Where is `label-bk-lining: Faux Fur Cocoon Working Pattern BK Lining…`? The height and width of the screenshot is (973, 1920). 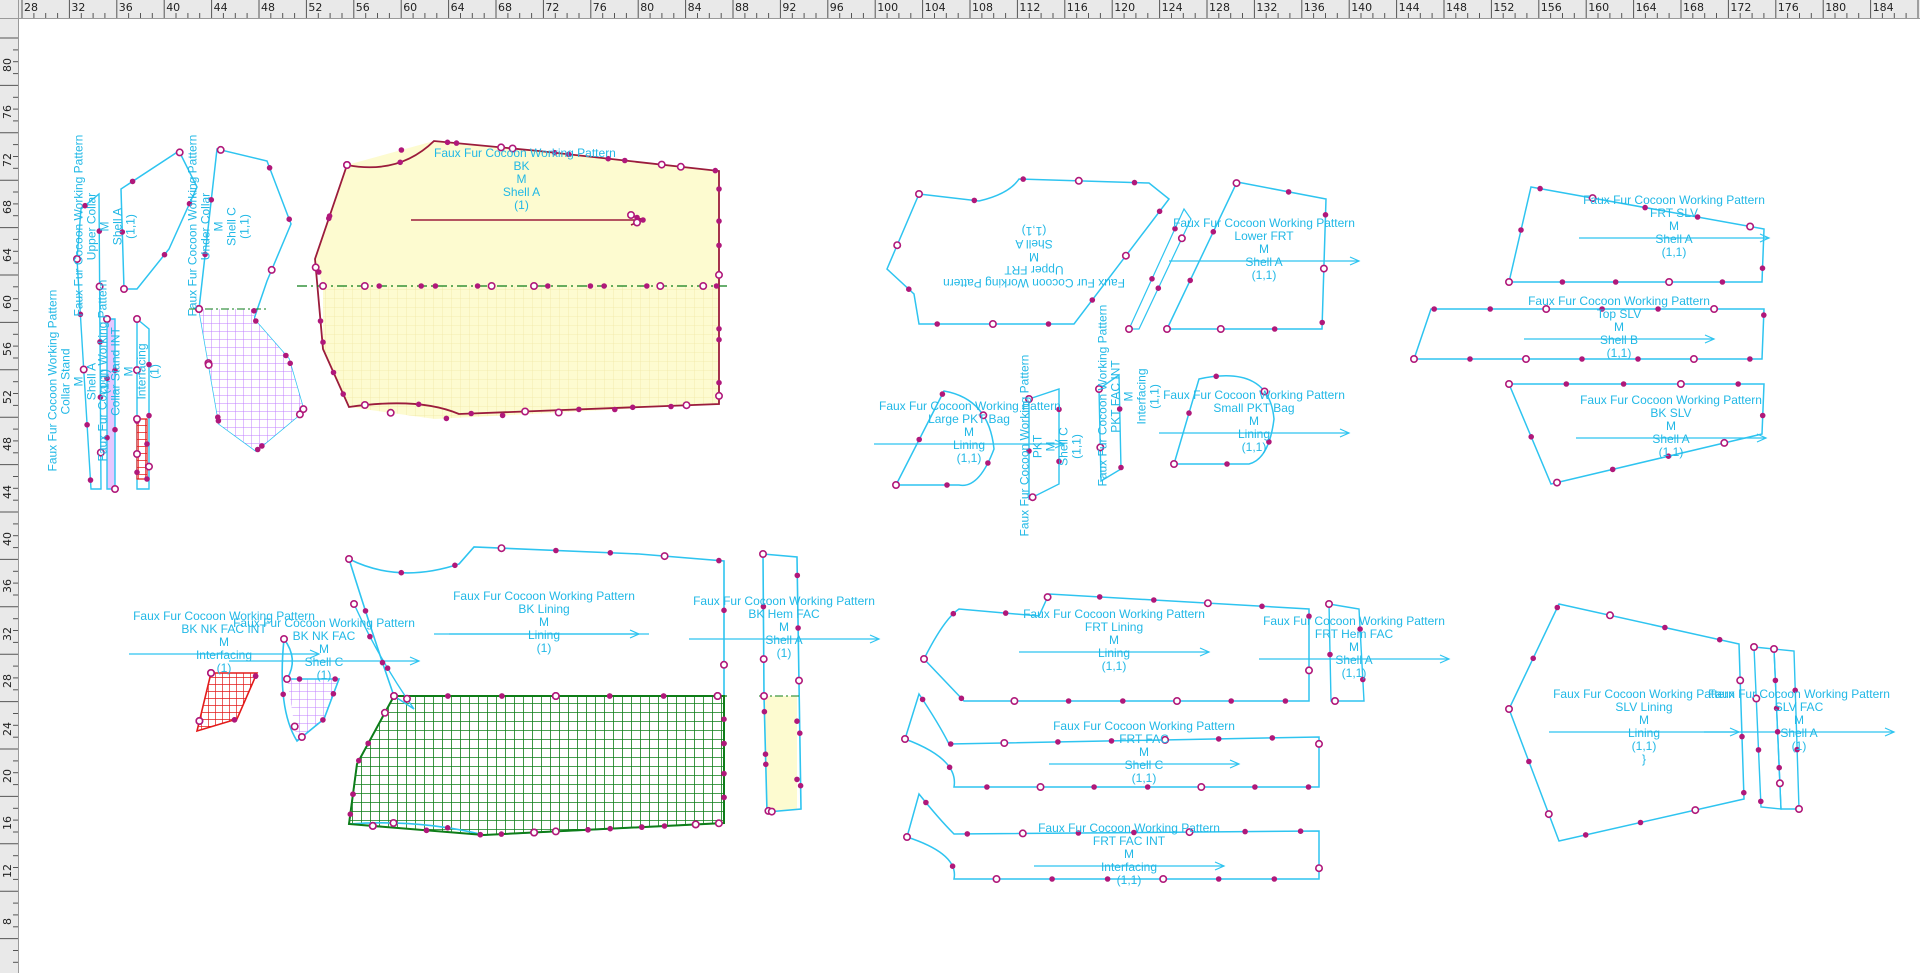 label-bk-lining: Faux Fur Cocoon Working Pattern BK Lining… is located at coordinates (544, 622).